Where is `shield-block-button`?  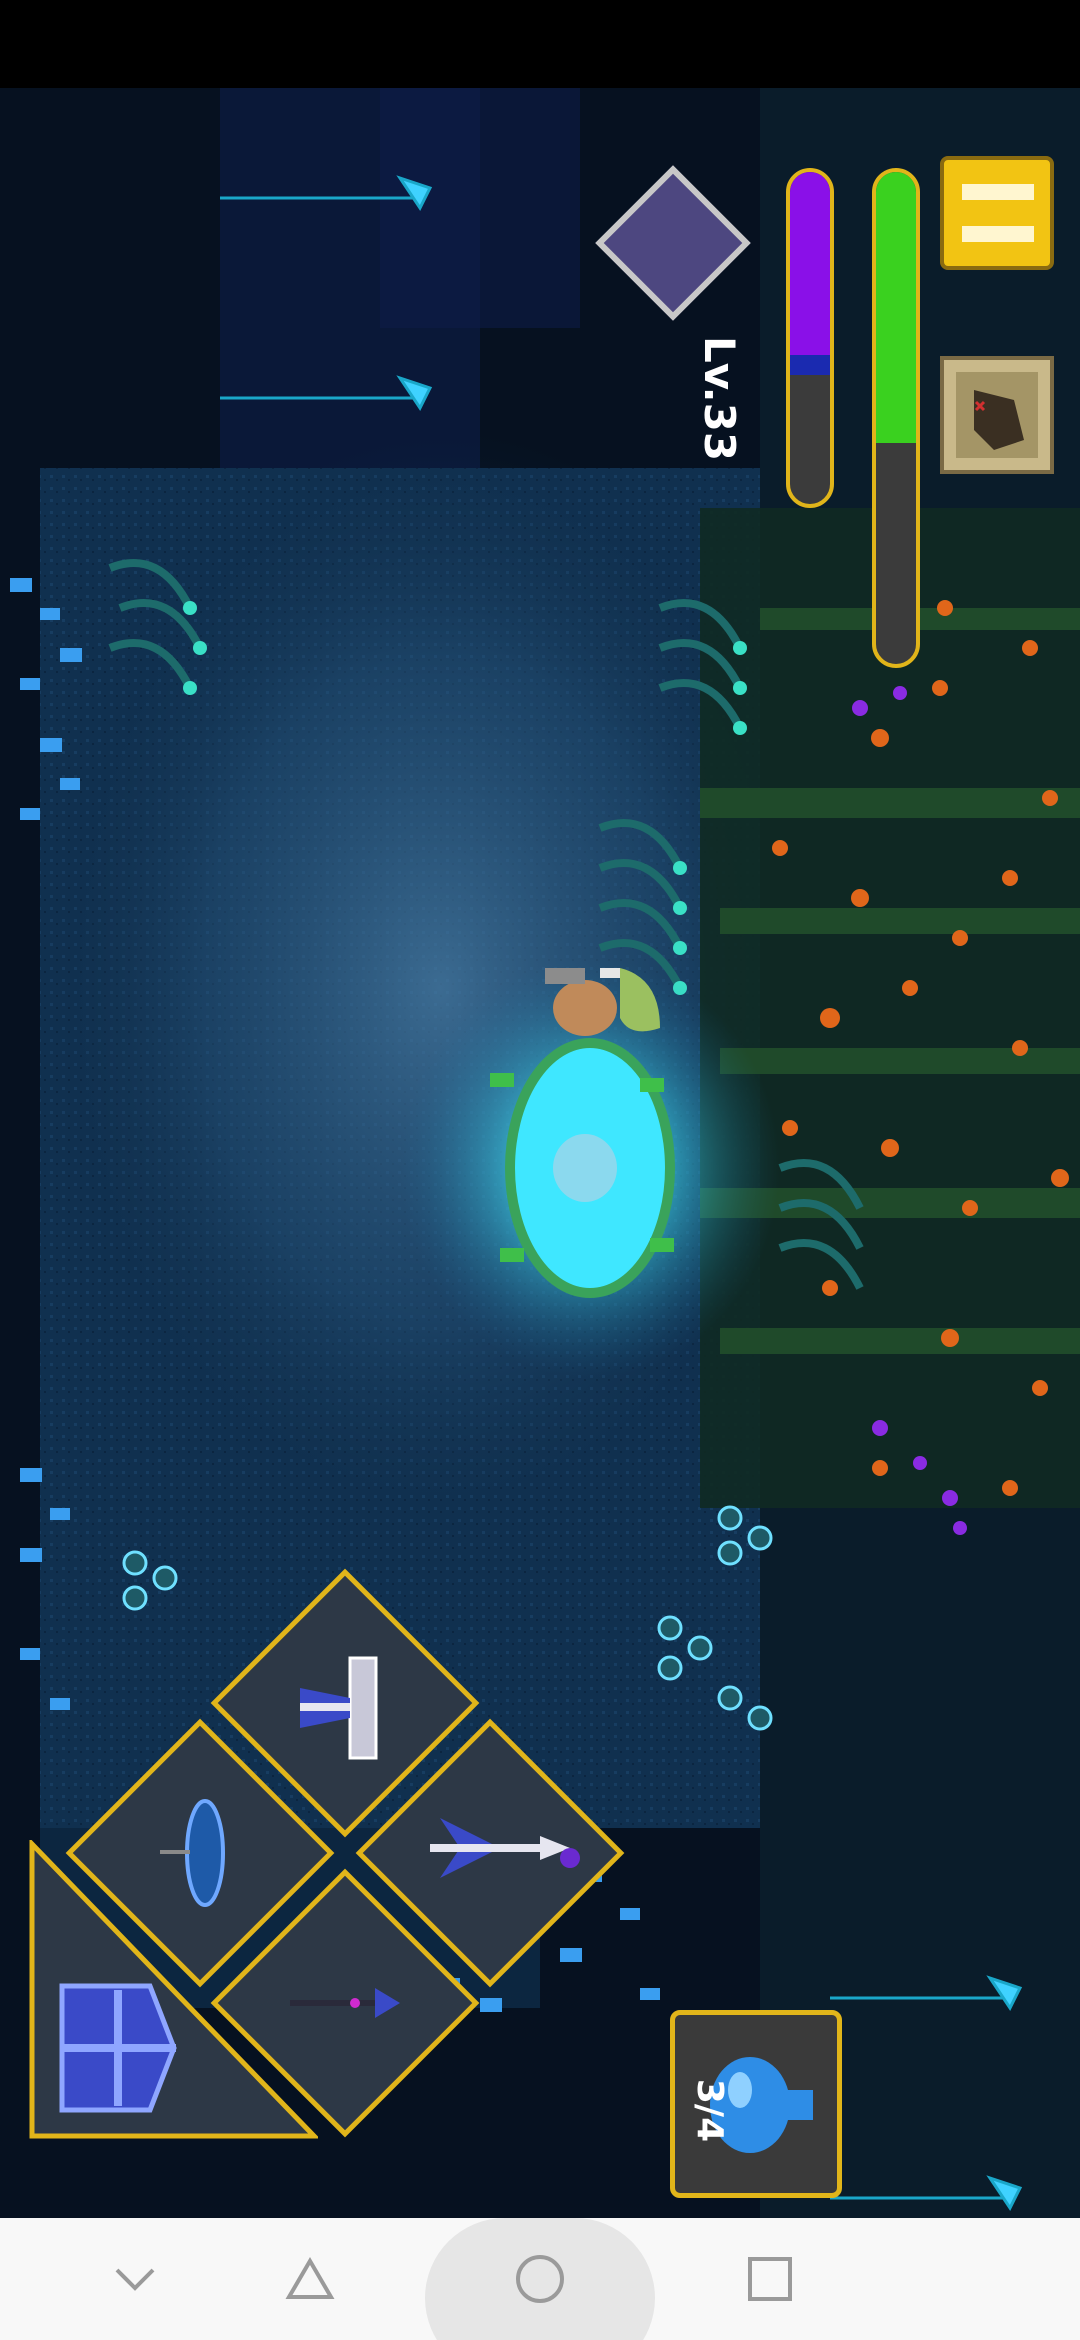
shield-block-button is located at coordinates (173, 1990).